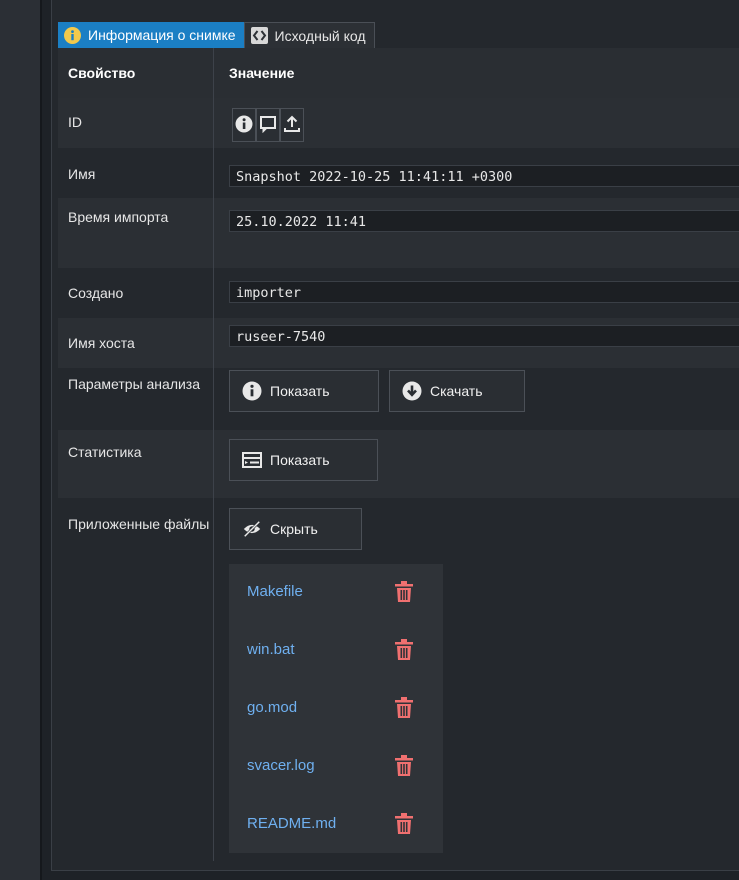  Describe the element at coordinates (21, 440) in the screenshot. I see `left-sidebar-strip` at that location.